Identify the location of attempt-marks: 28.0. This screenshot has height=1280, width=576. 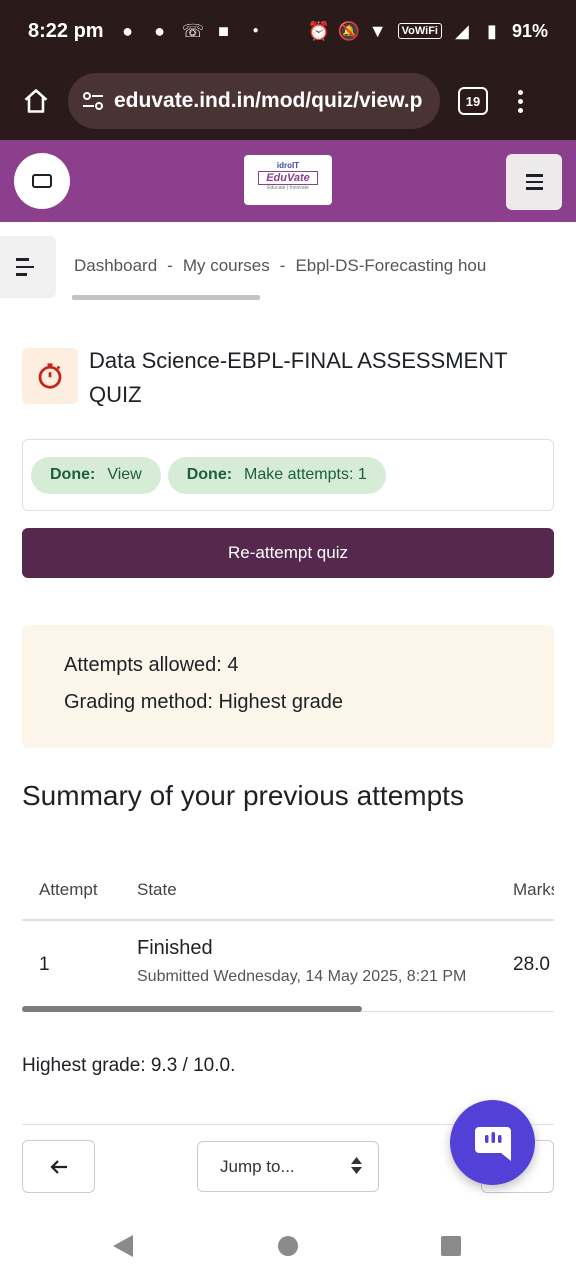
(531, 964).